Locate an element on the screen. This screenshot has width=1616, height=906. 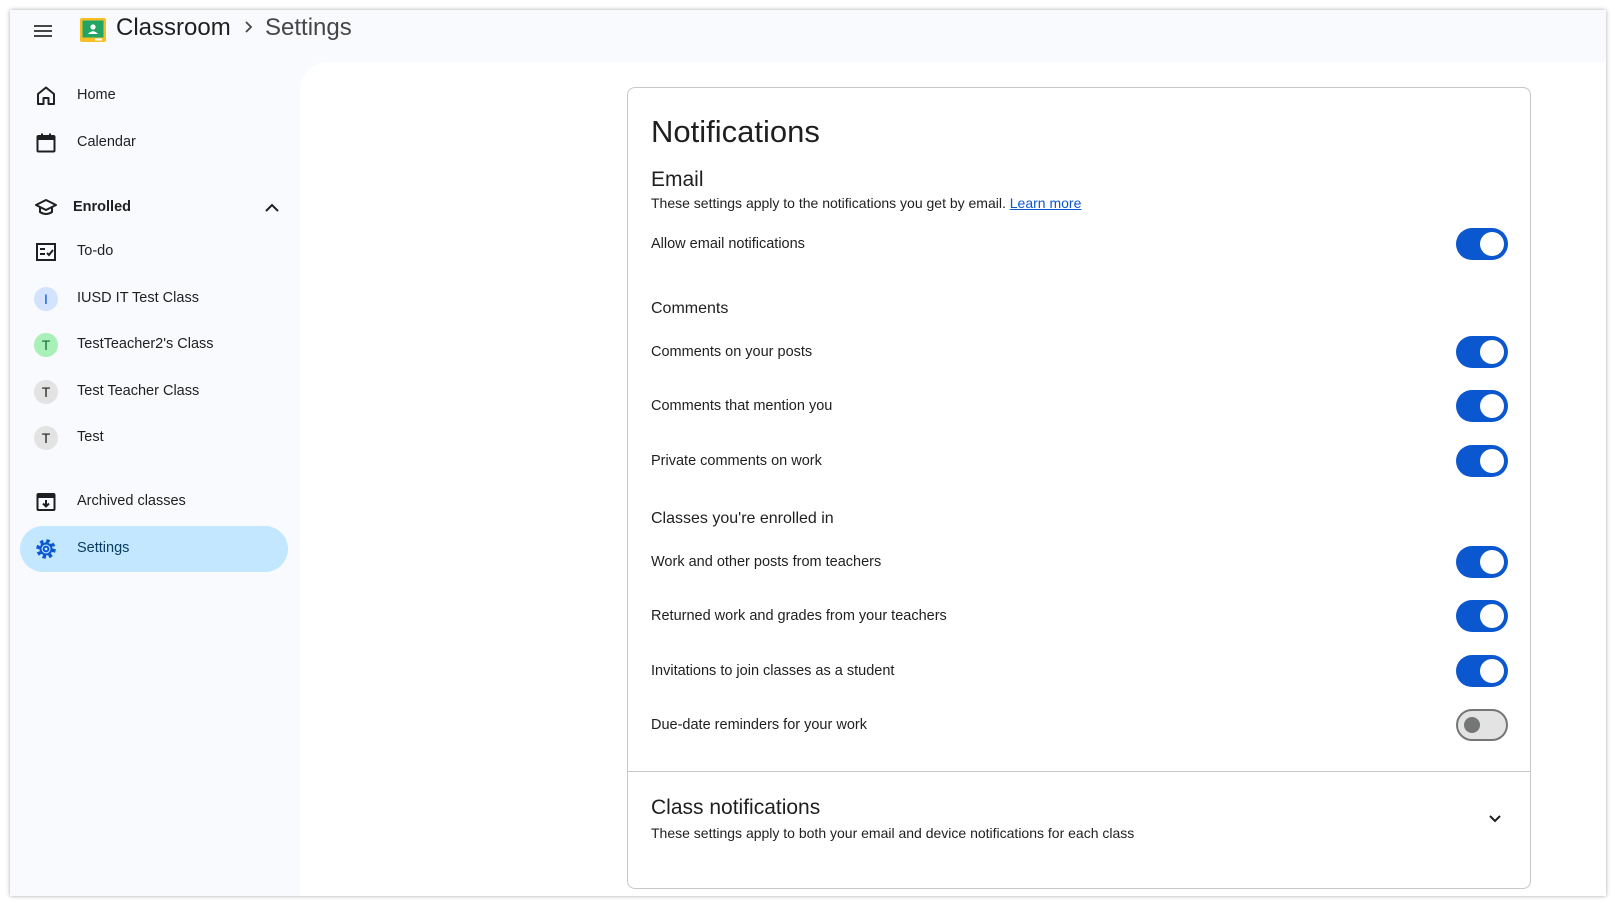
graduation-cap-icon is located at coordinates (46, 207).